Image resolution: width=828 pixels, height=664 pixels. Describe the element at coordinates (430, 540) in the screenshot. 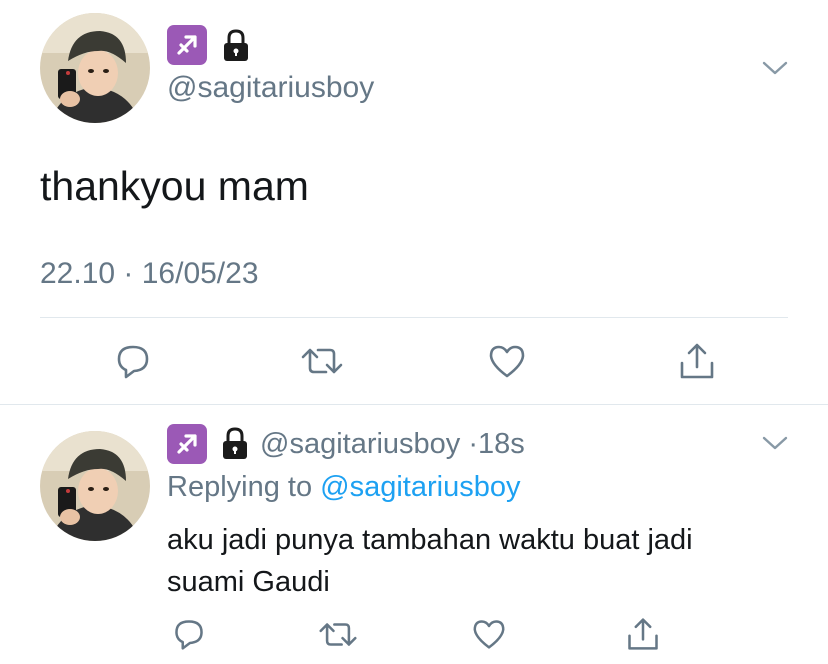

I see `reply-text-line: aku jadi punya tambahan waktu buat jadi` at that location.